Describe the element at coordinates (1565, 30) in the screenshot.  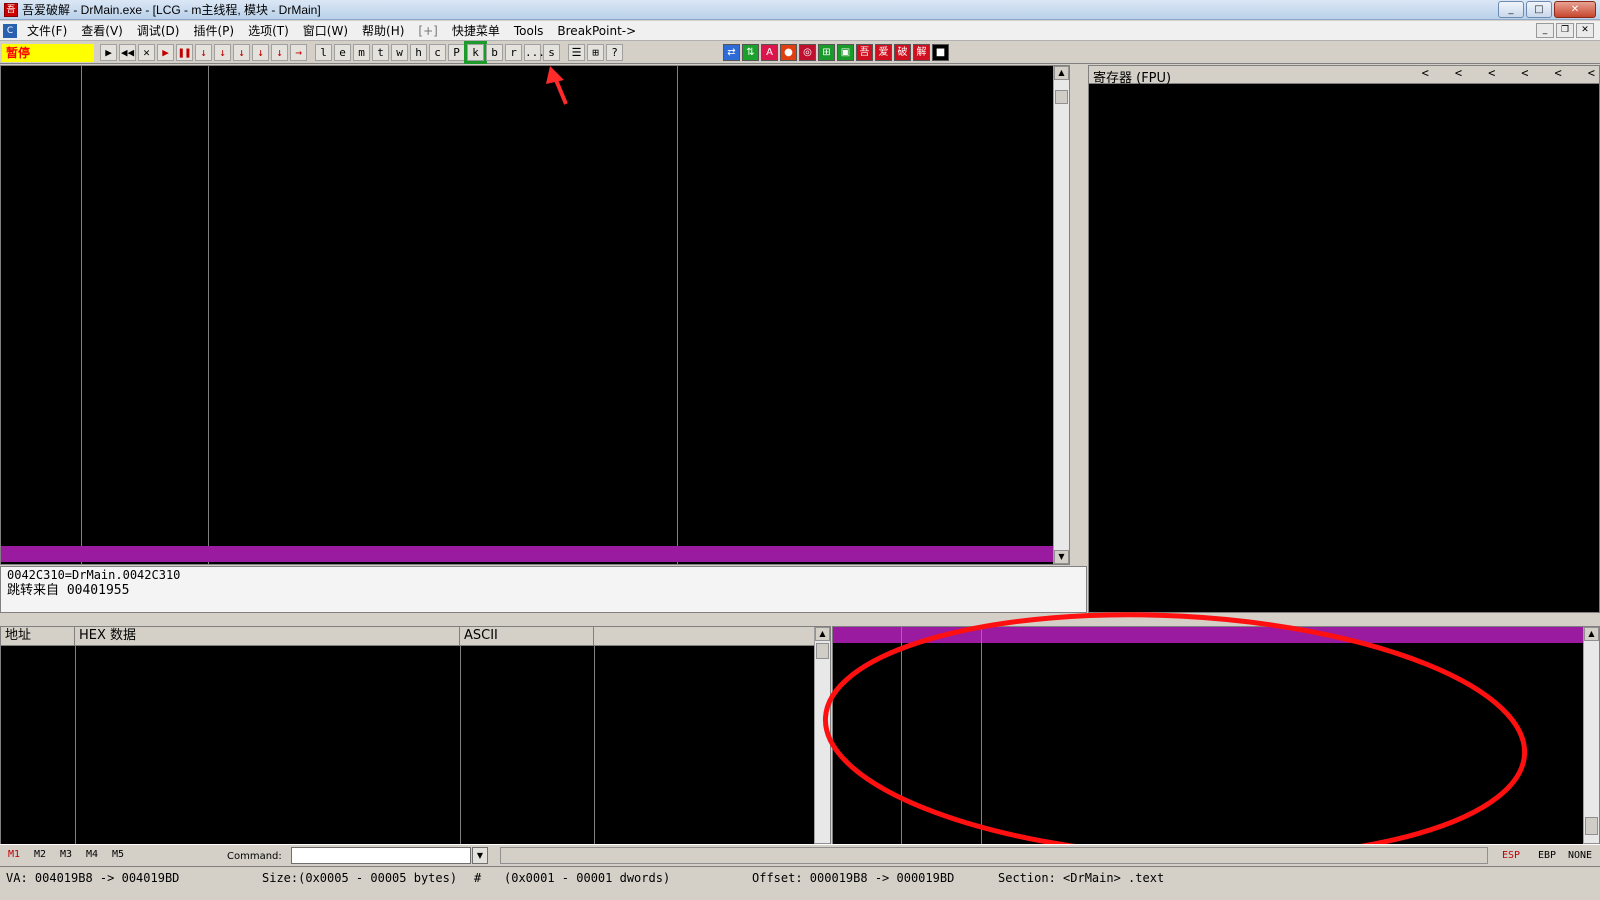
I see `mdi-restore-button: ❐` at that location.